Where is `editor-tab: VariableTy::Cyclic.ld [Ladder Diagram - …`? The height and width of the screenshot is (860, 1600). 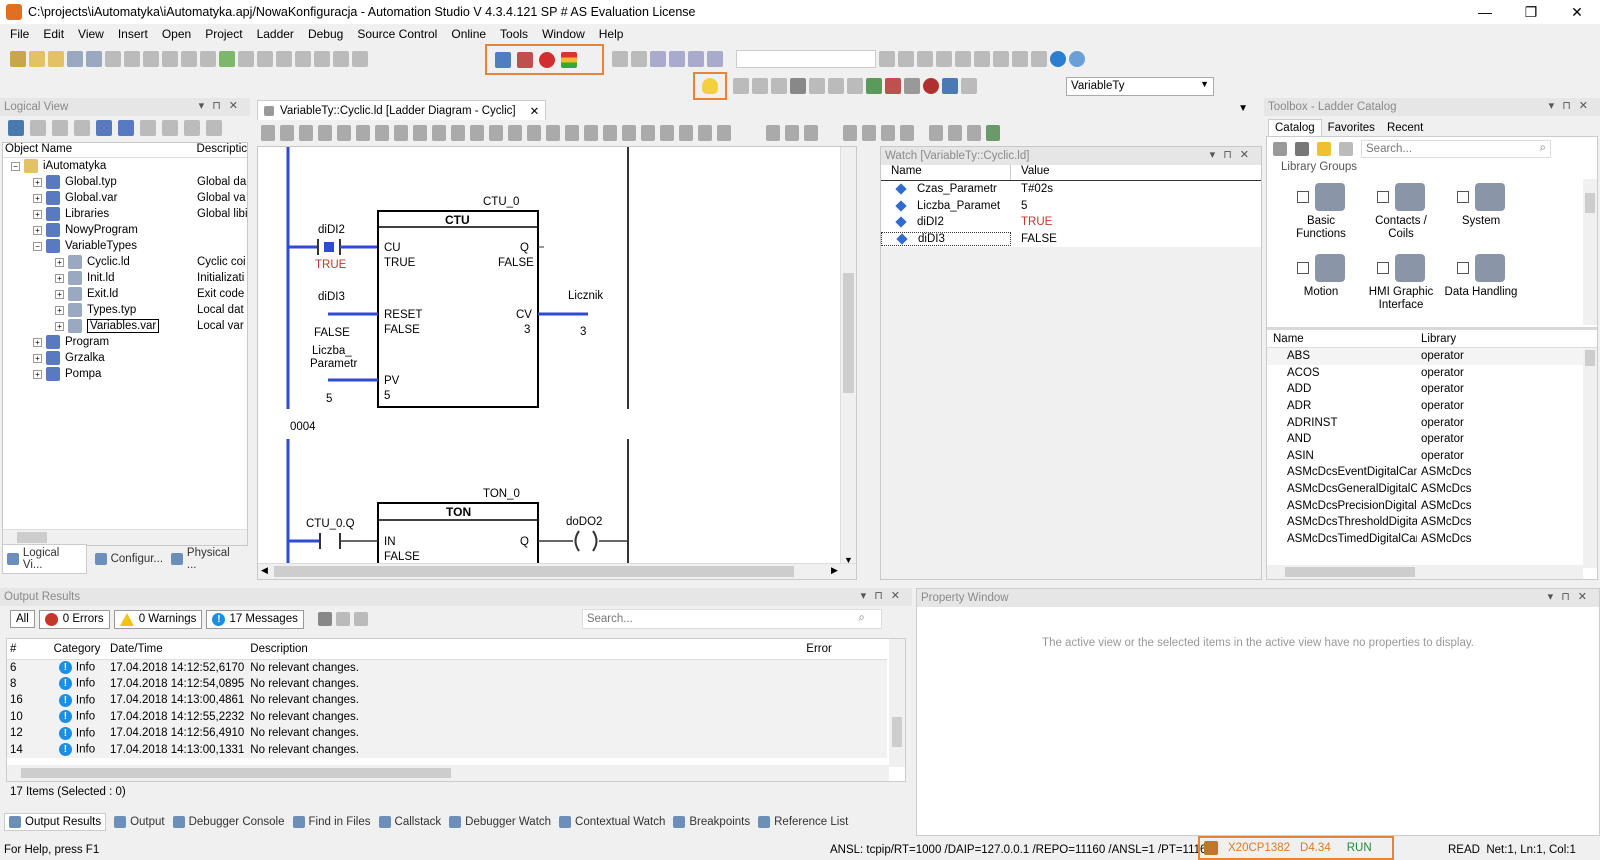 editor-tab: VariableTy::Cyclic.ld [Ladder Diagram - … is located at coordinates (402, 110).